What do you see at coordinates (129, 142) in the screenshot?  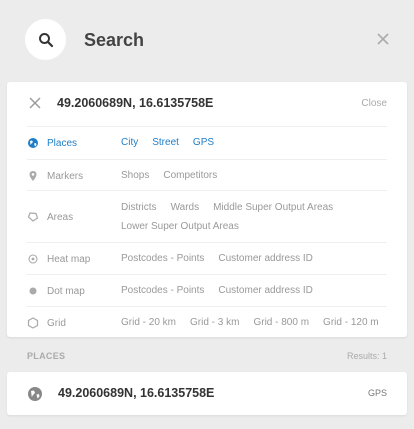 I see `option-city: City` at bounding box center [129, 142].